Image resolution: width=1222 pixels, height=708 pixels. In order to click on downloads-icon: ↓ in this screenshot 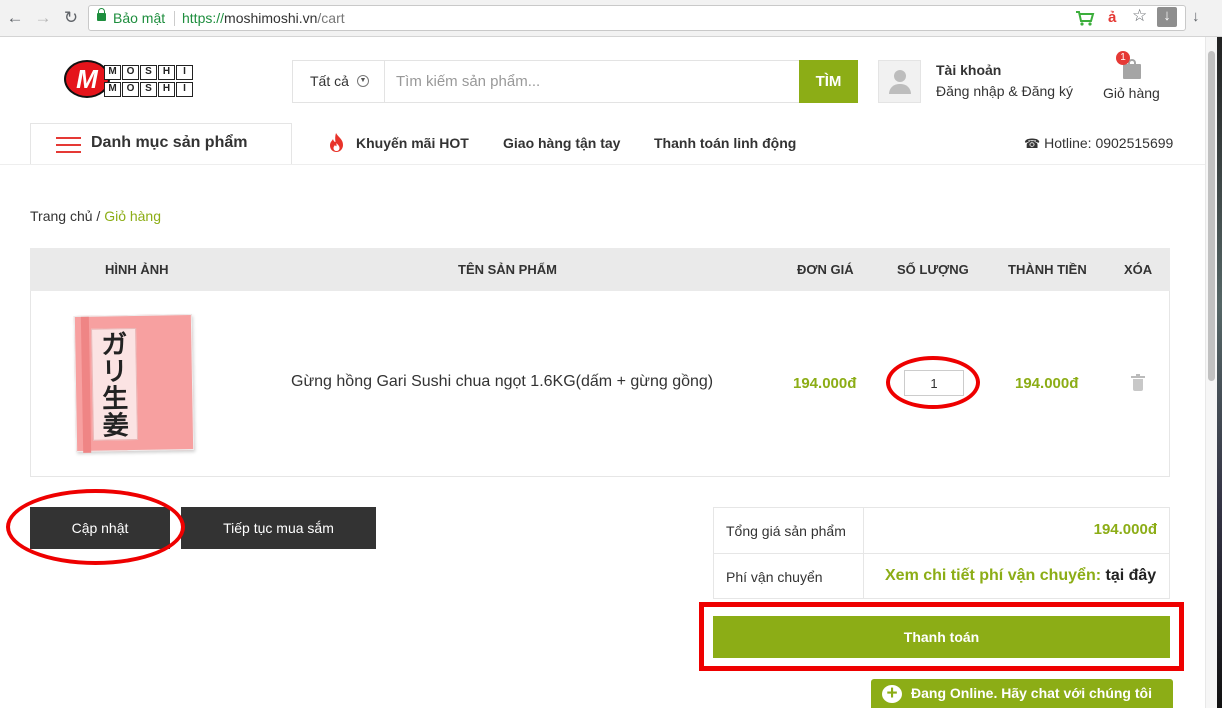, I will do `click(1196, 16)`.